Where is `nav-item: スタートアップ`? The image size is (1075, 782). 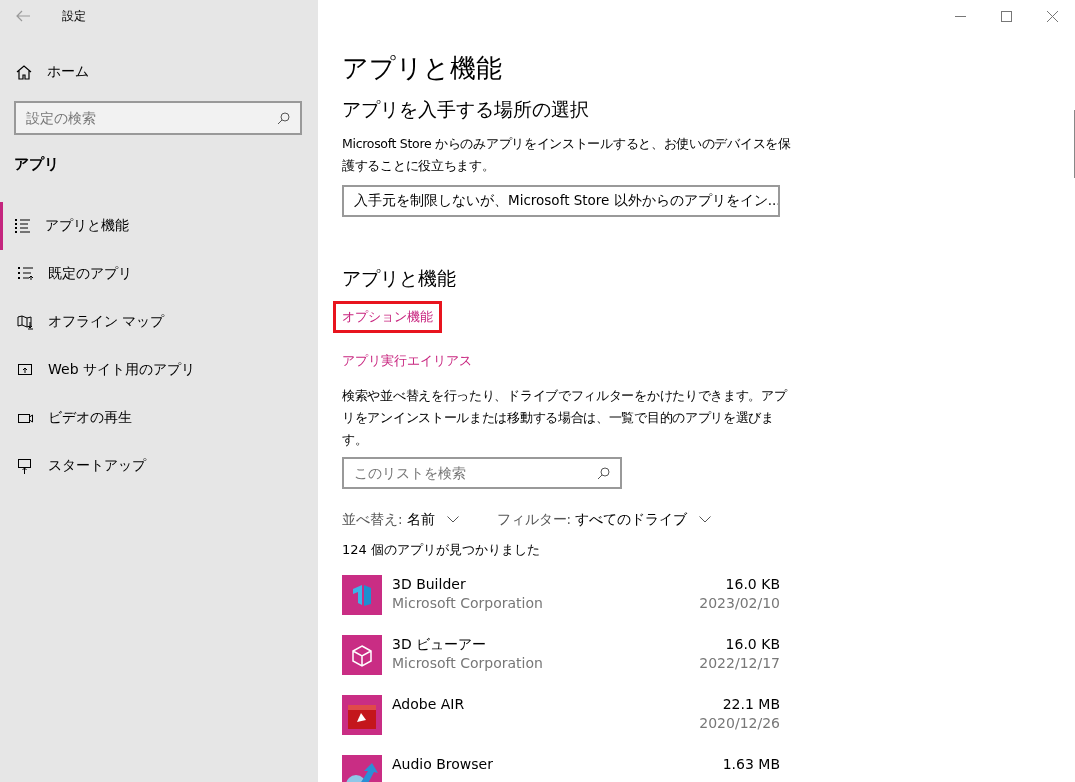 nav-item: スタートアップ is located at coordinates (159, 466).